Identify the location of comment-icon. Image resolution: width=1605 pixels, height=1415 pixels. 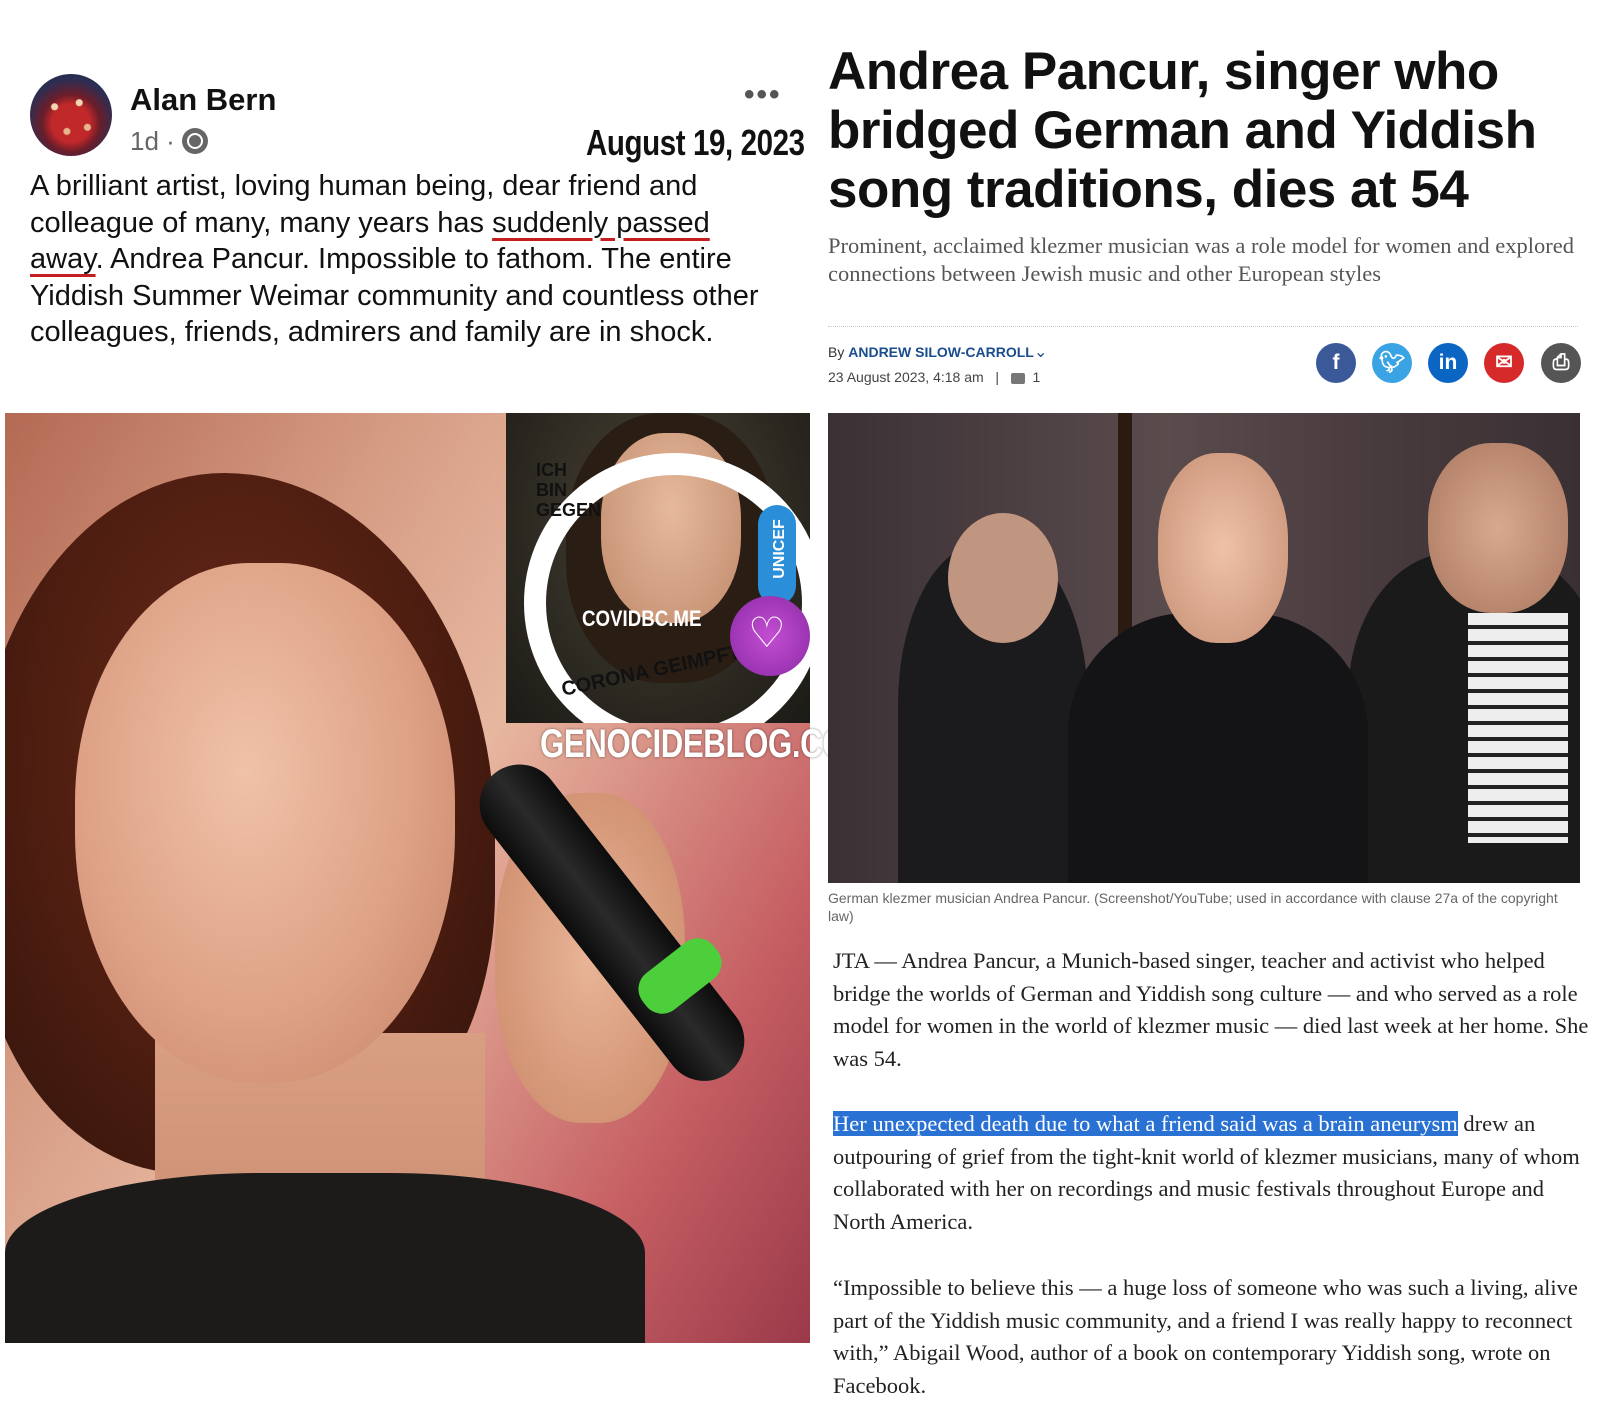
(1017, 378).